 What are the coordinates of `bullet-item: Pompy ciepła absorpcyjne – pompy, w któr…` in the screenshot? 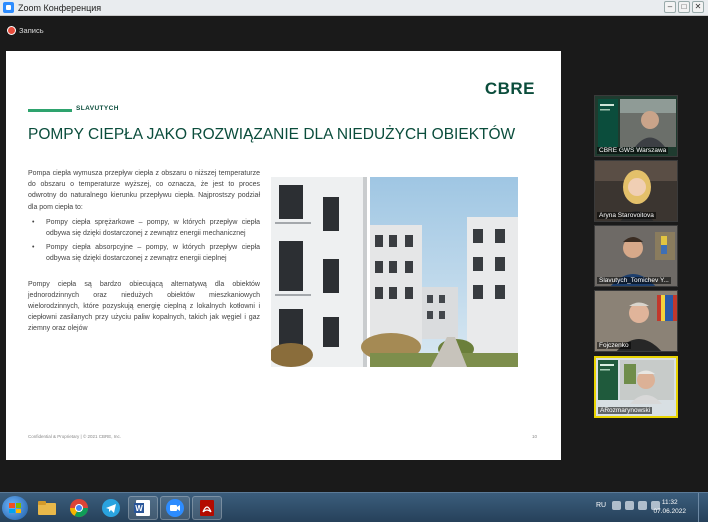 It's located at (144, 253).